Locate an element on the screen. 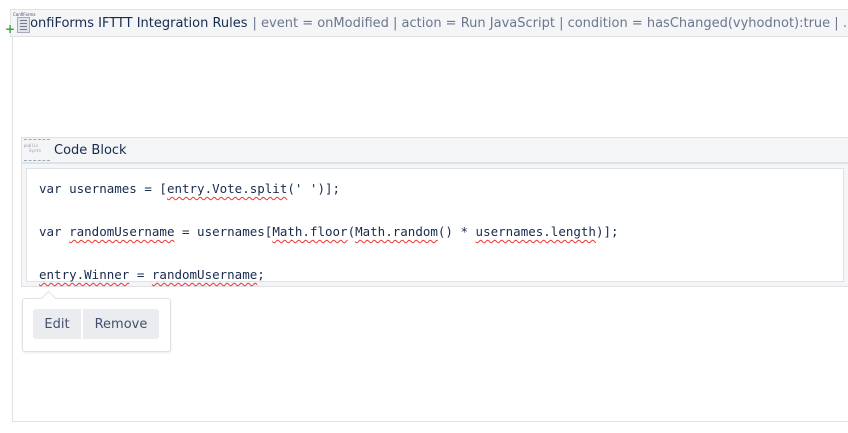 The width and height of the screenshot is (848, 433). code-token: var usernames = [ is located at coordinates (103, 188).